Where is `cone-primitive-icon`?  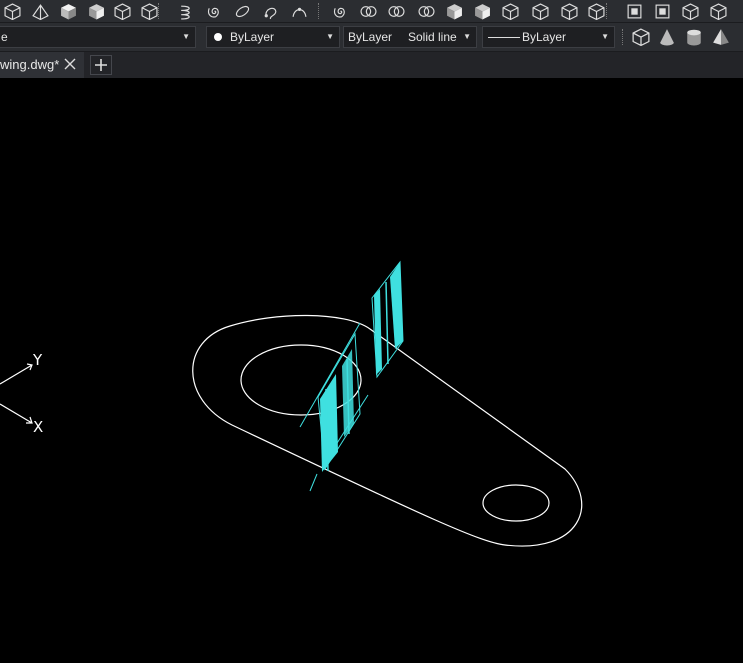 cone-primitive-icon is located at coordinates (667, 37).